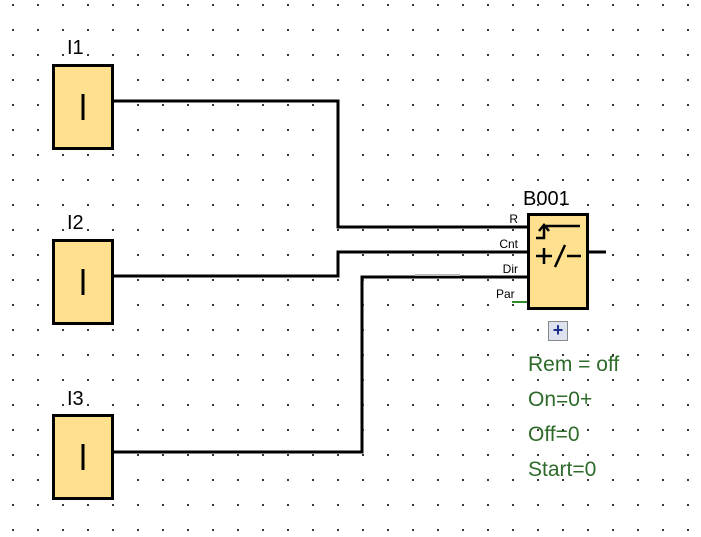  I want to click on up-down-counter-icon, so click(558, 245).